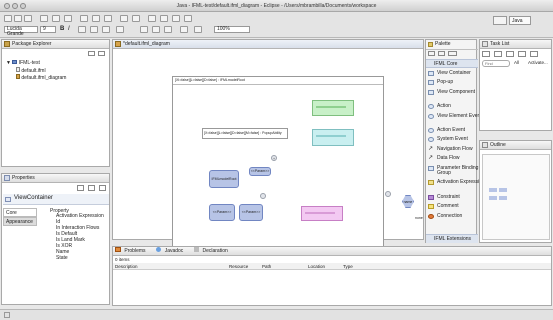  Describe the element at coordinates (198, 29) in the screenshot. I see `zoom-fit-icon` at that location.